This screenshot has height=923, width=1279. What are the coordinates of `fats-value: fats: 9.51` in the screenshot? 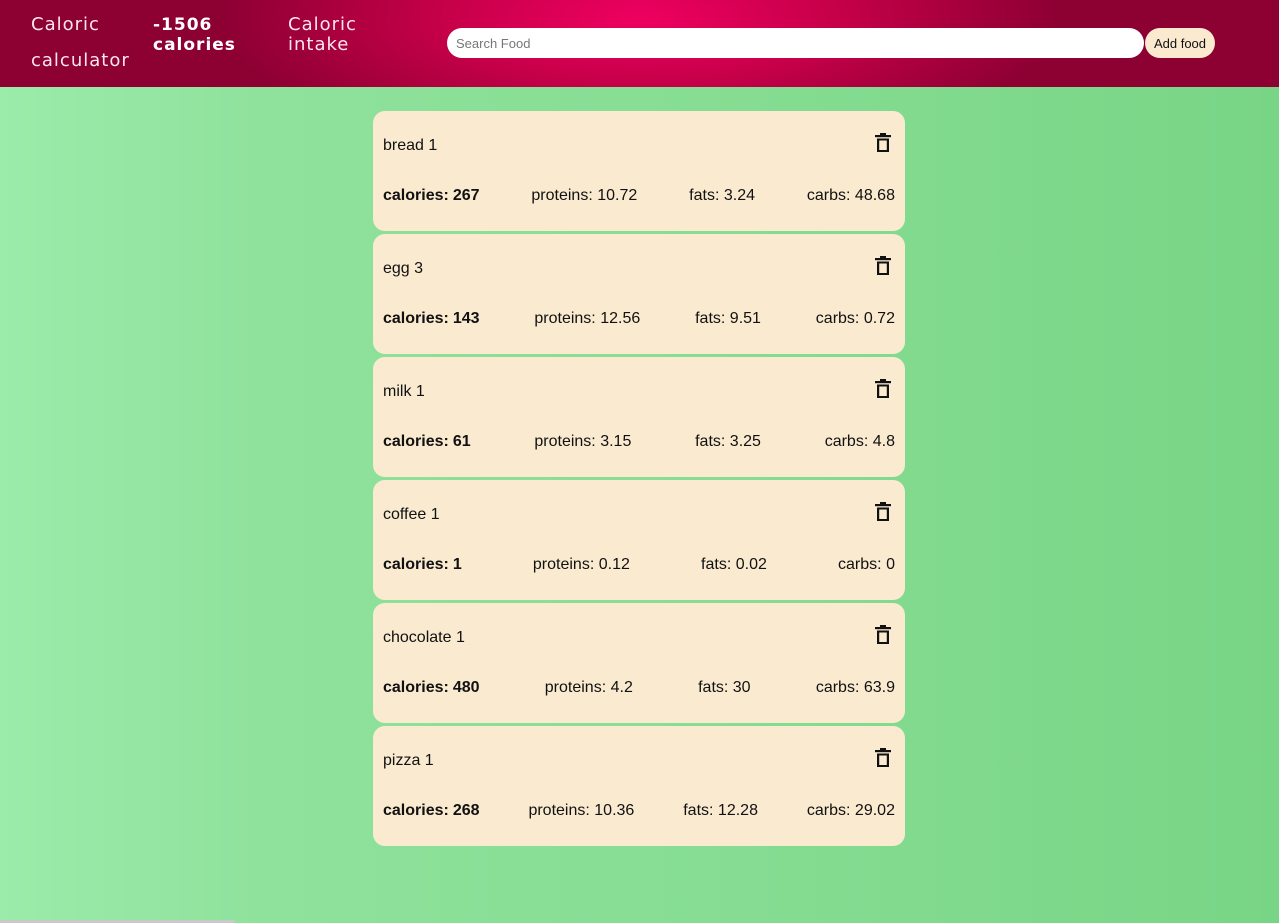 It's located at (728, 319).